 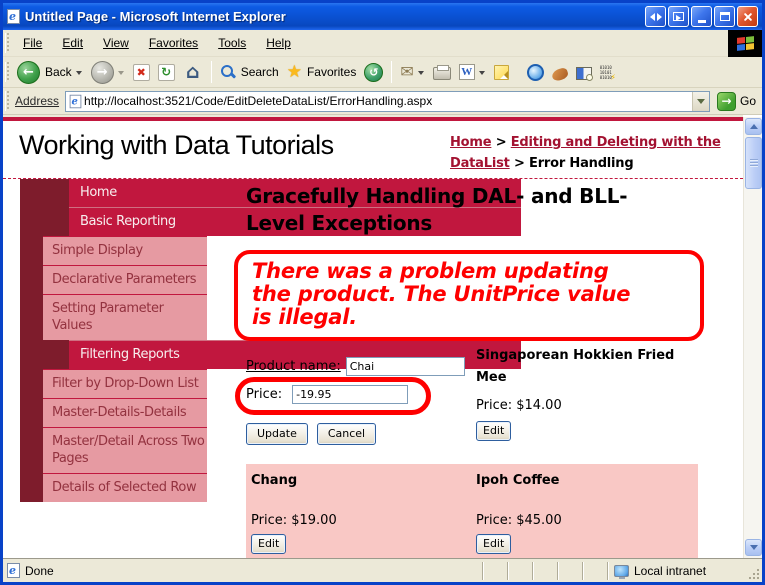 What do you see at coordinates (75, 101) in the screenshot?
I see `page-favicon` at bounding box center [75, 101].